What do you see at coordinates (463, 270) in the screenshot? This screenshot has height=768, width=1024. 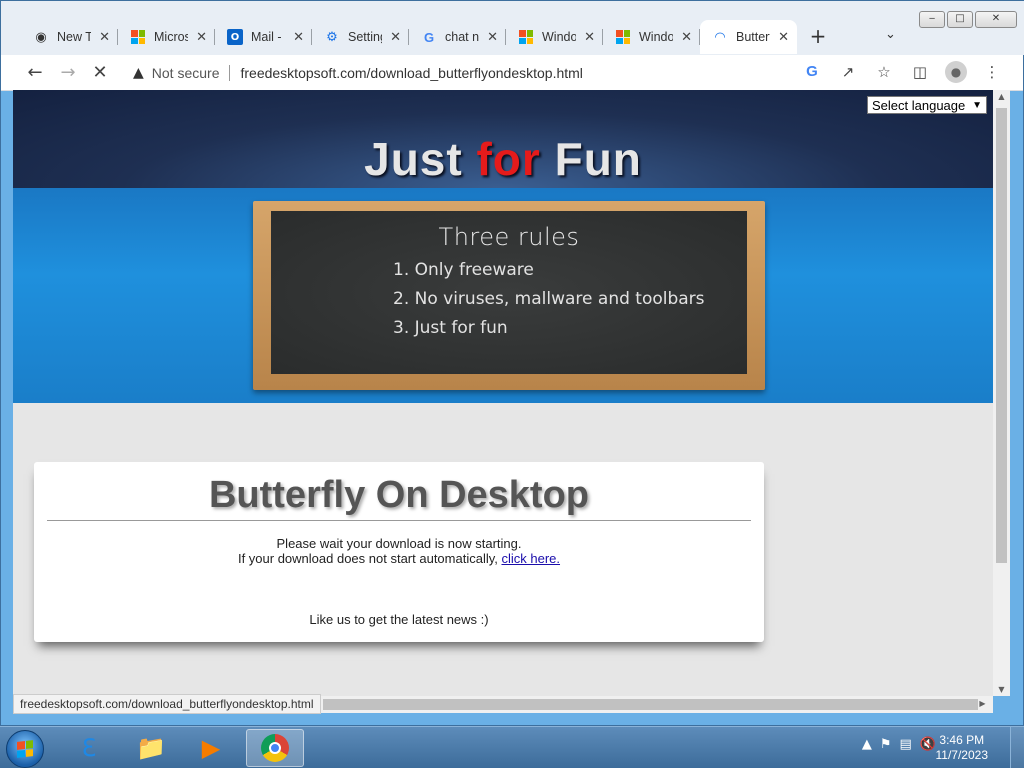 I see `rule-item: 1. Only freeware` at bounding box center [463, 270].